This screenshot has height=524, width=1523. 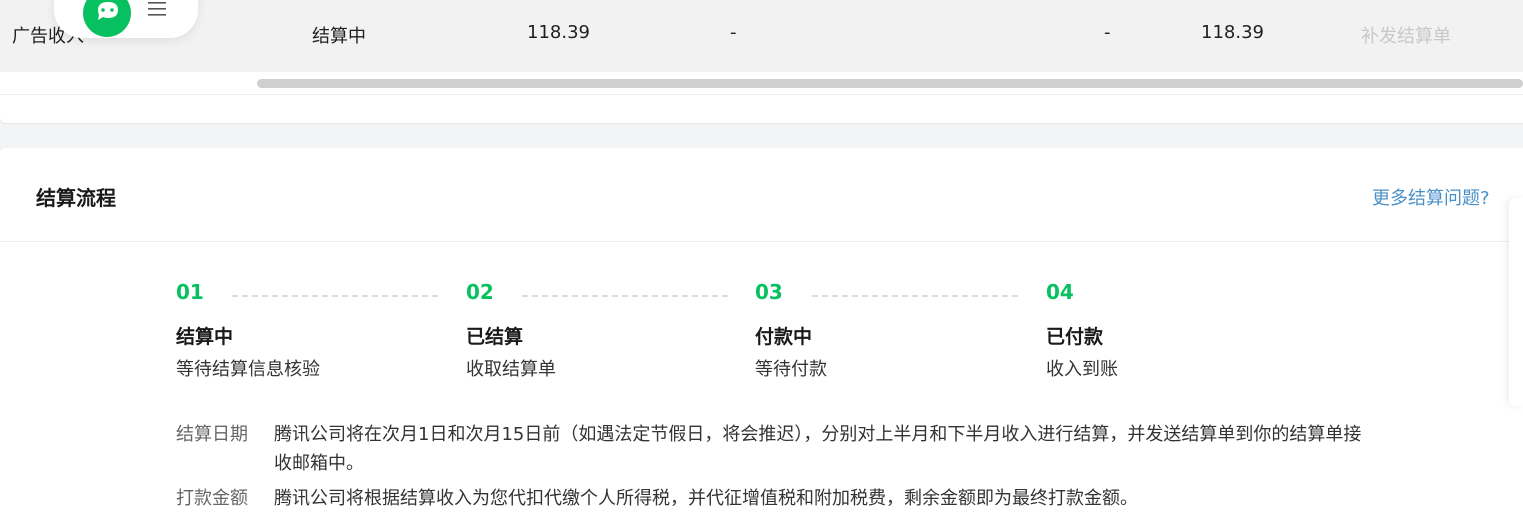 I want to click on chat-widget, so click(x=126, y=19).